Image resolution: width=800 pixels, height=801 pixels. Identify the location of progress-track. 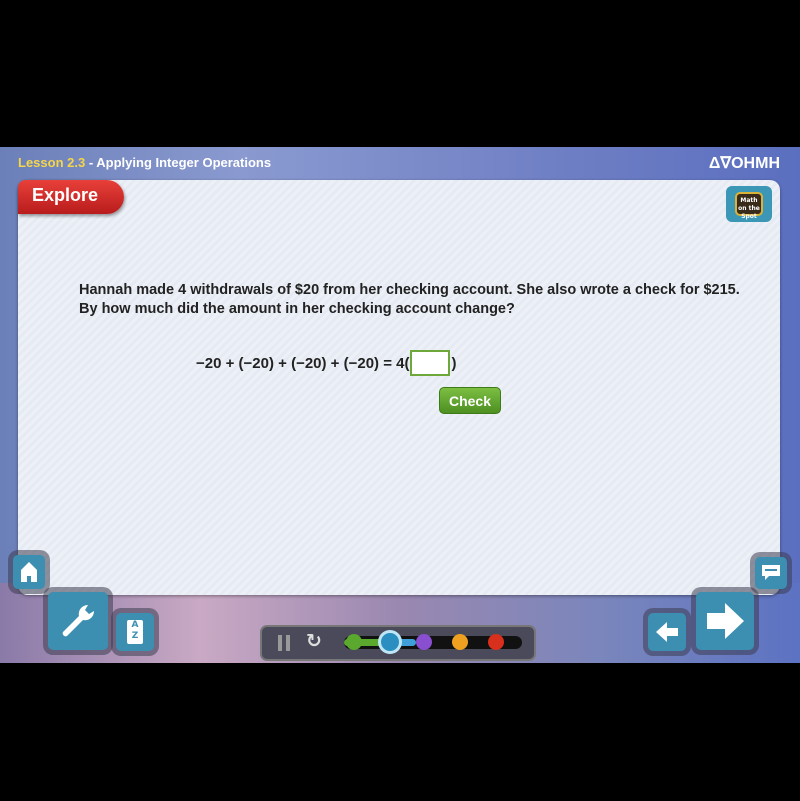
(433, 642).